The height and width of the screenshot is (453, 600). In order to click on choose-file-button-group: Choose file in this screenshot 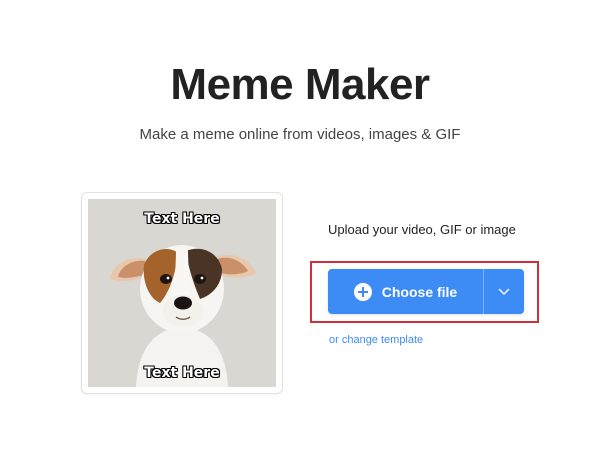, I will do `click(426, 291)`.